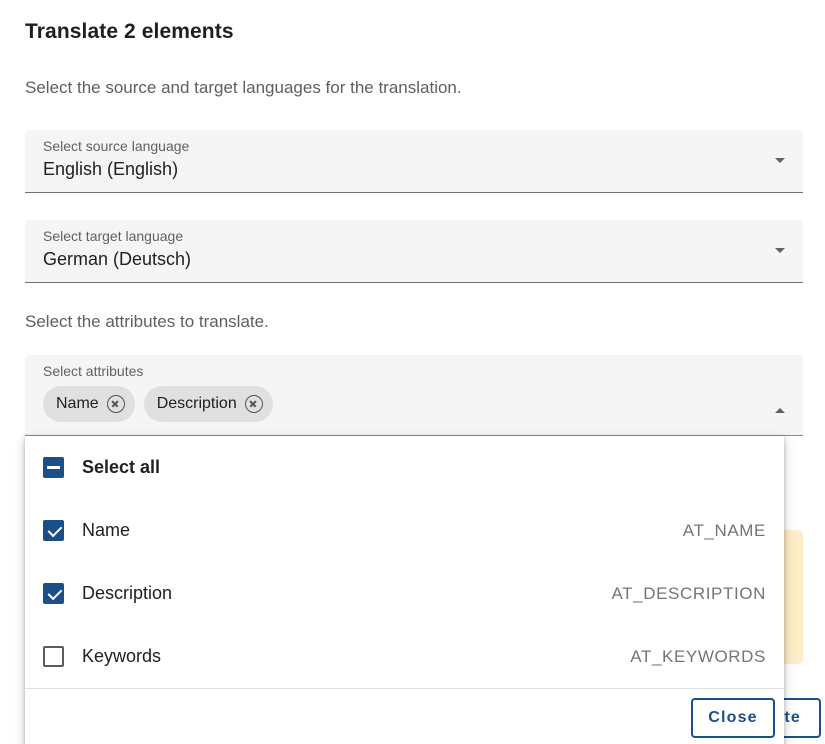 Image resolution: width=825 pixels, height=744 pixels. Describe the element at coordinates (414, 251) in the screenshot. I see `target-language-select: Select target language German (Deutsch)` at that location.